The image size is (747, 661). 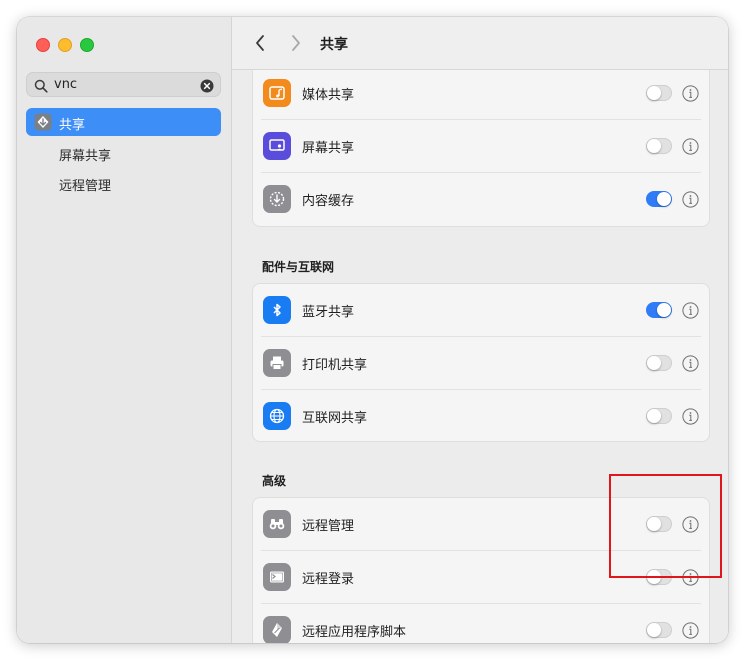 What do you see at coordinates (659, 93) in the screenshot?
I see `media-sharing-toggle` at bounding box center [659, 93].